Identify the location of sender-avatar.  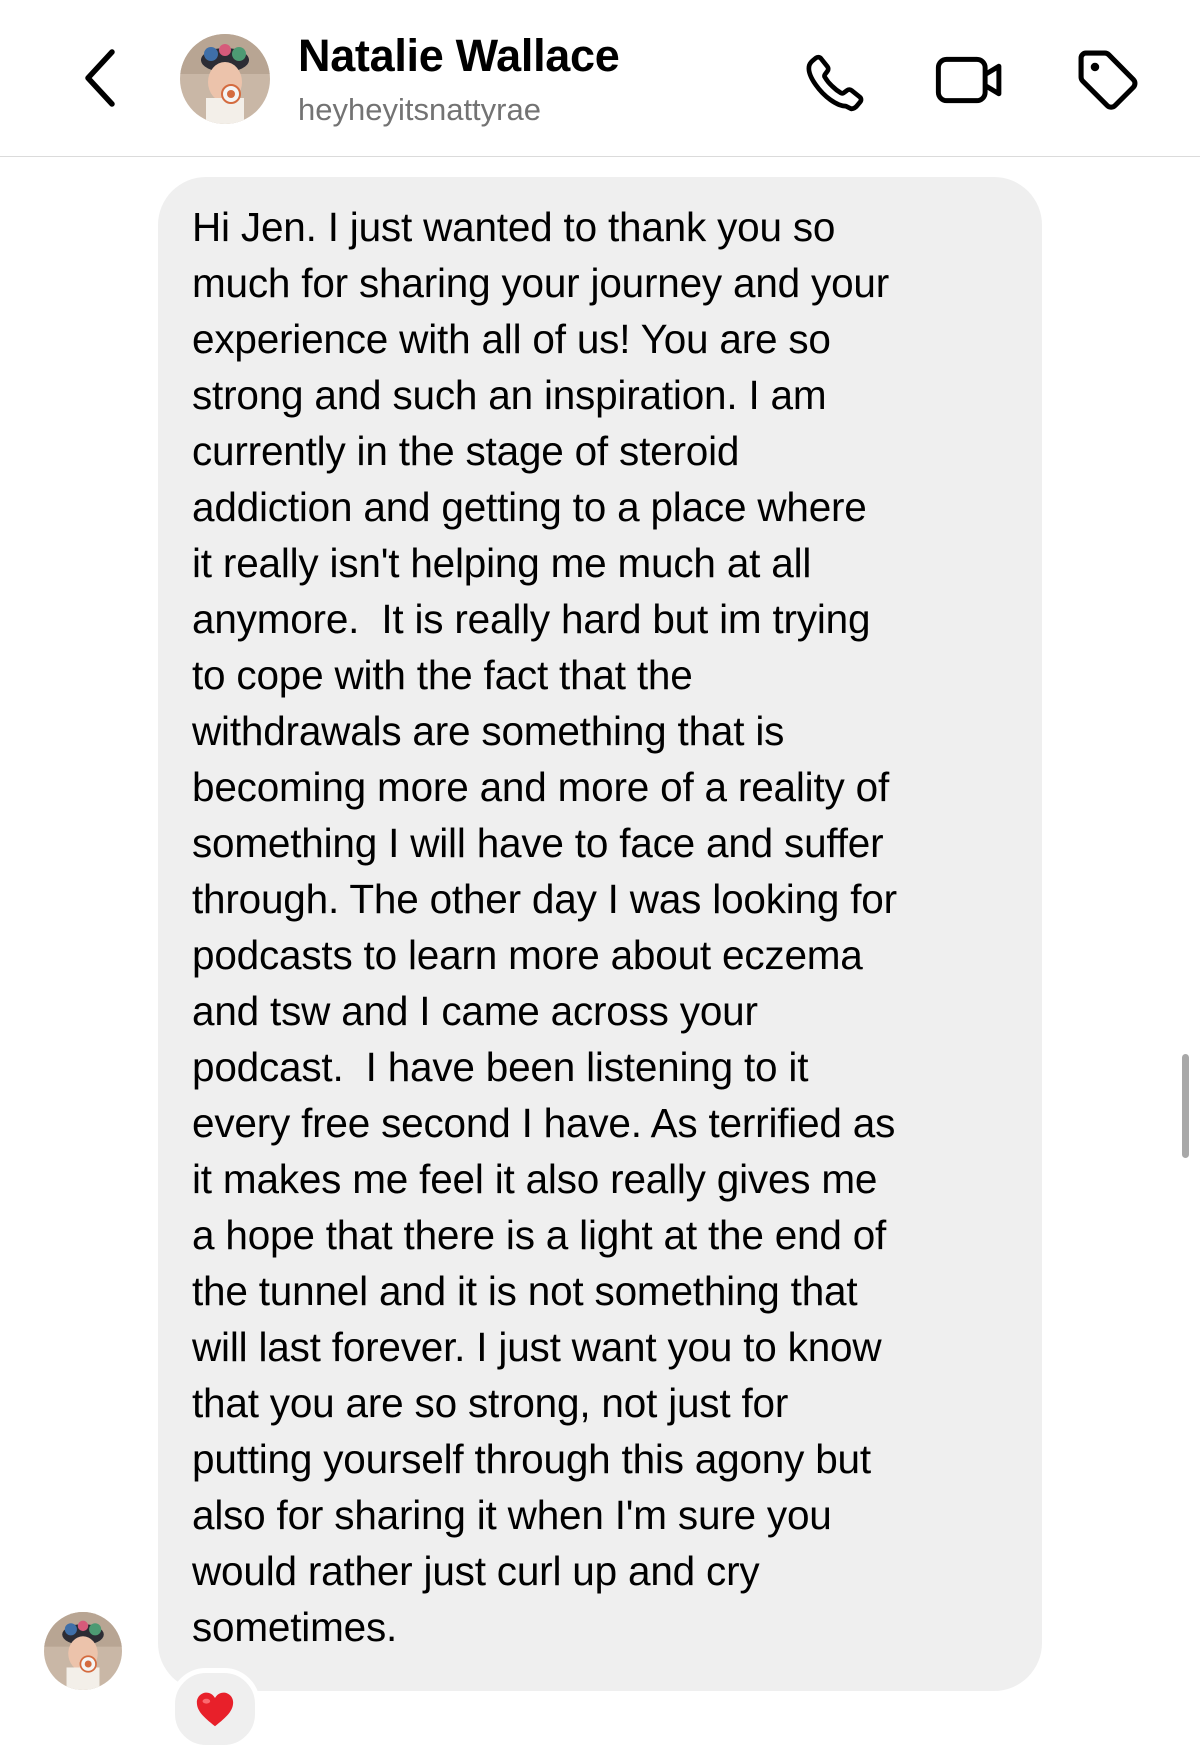
(83, 1651).